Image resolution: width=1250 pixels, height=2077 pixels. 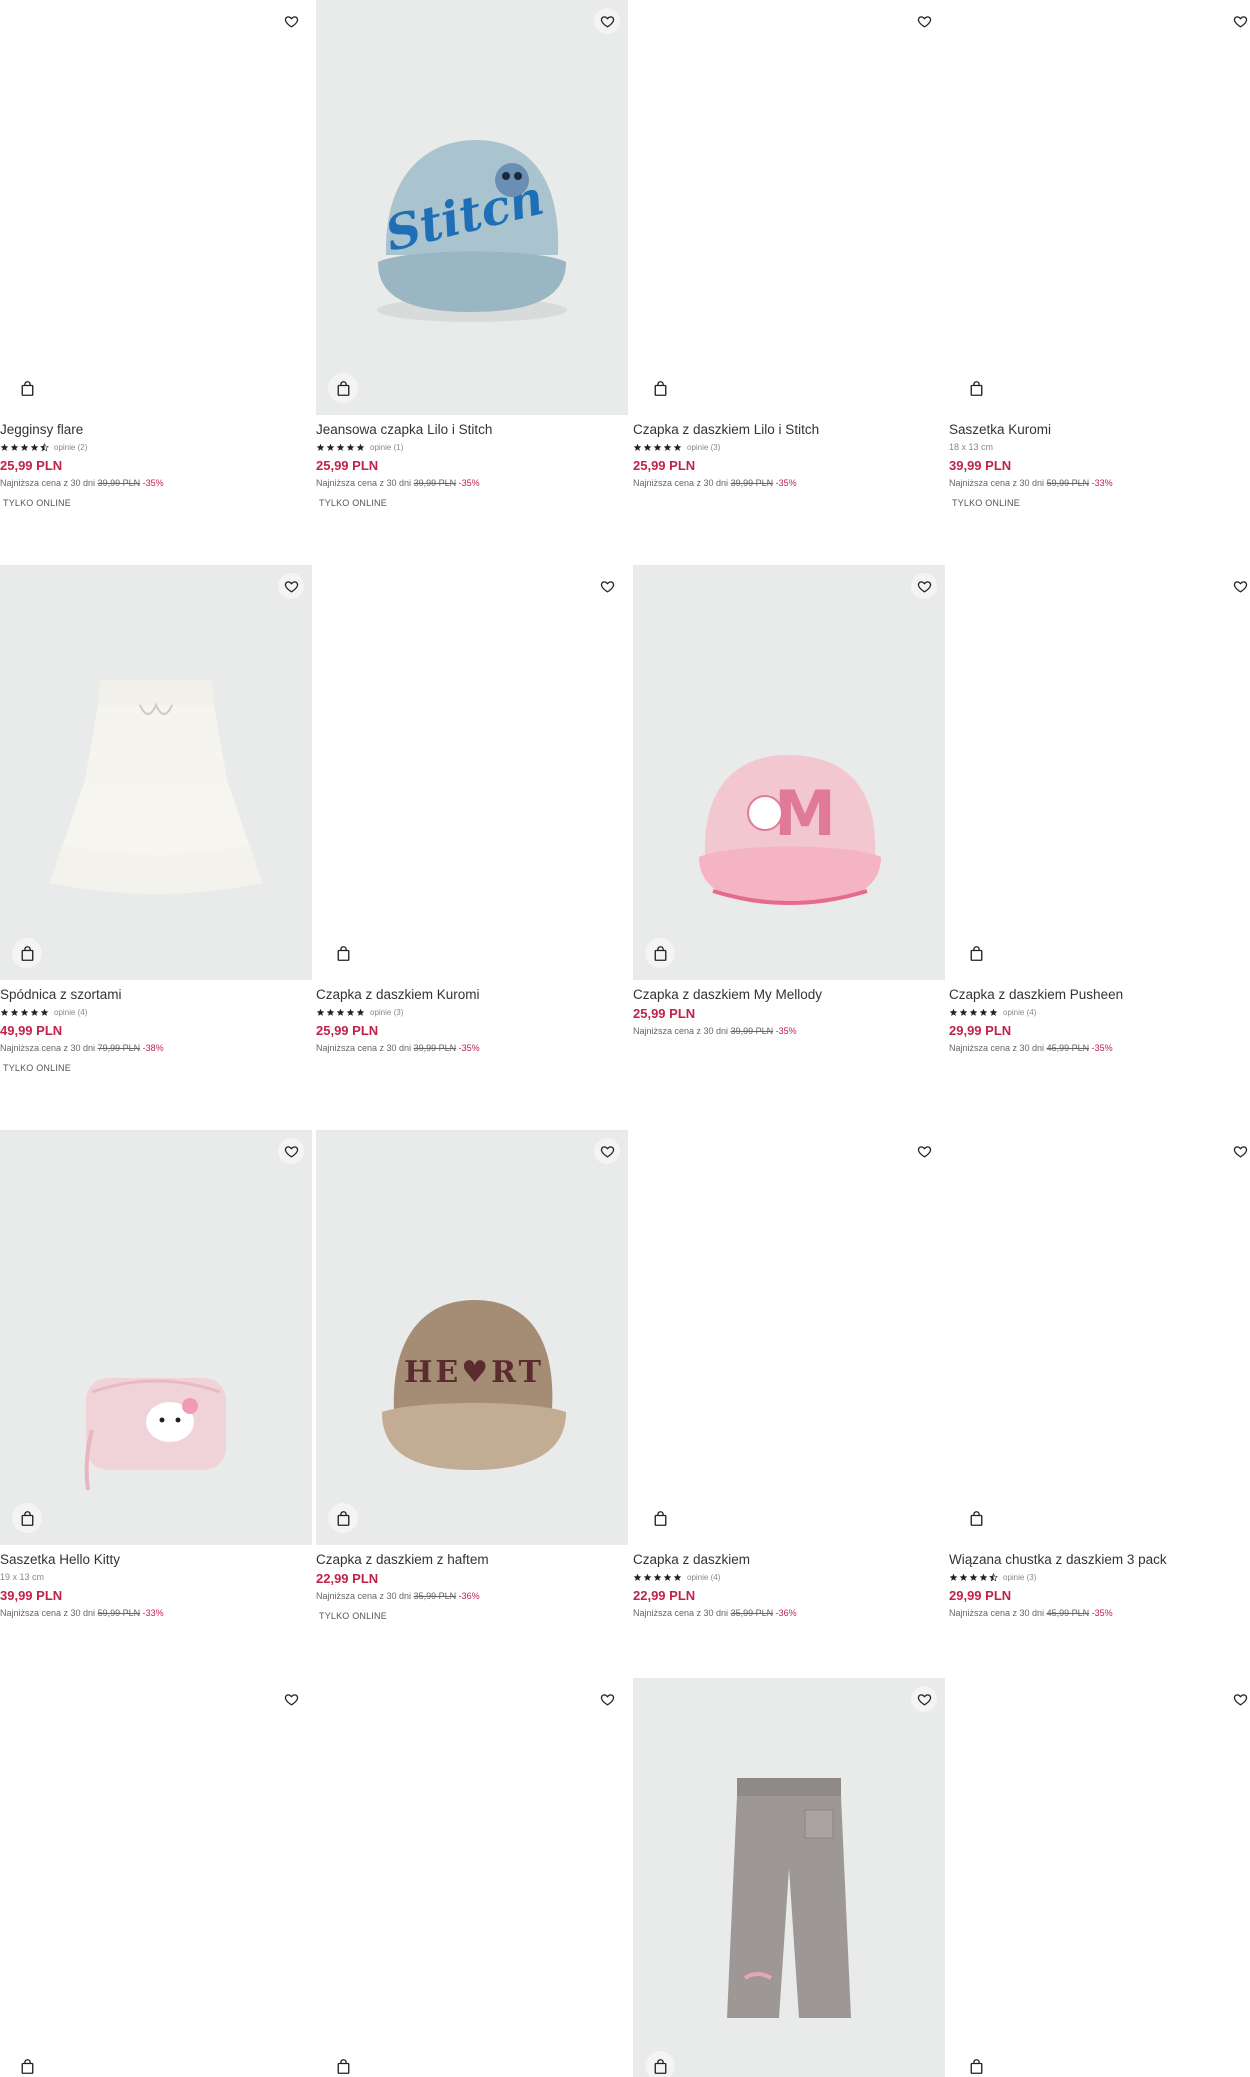 What do you see at coordinates (752, 1613) in the screenshot?
I see `old-price: 35,99 PLN` at bounding box center [752, 1613].